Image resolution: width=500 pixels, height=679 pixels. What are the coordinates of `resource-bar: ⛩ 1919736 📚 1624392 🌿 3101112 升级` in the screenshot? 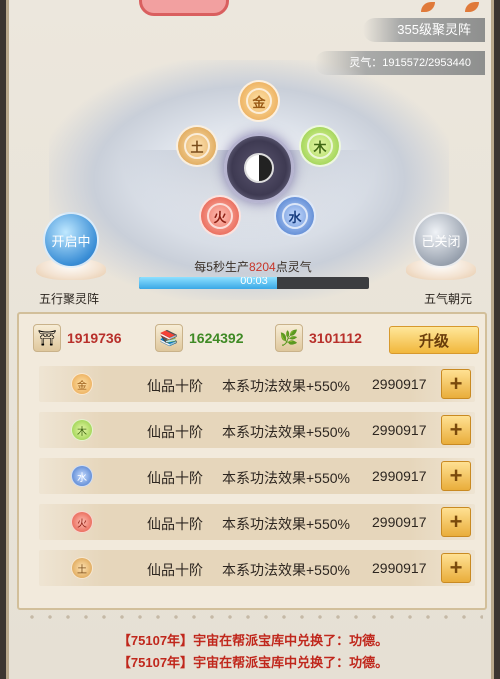 It's located at (252, 338).